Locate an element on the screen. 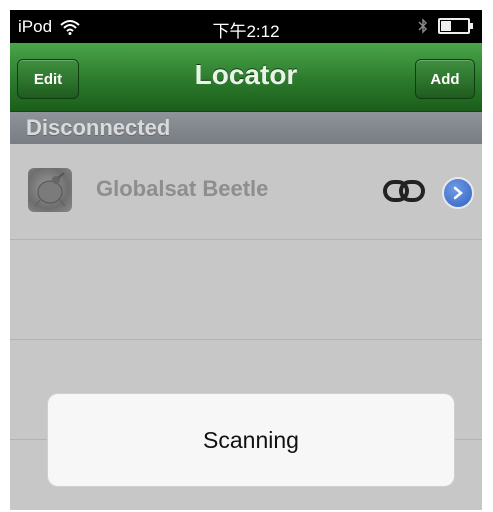  toast-message: Scanning is located at coordinates (251, 439).